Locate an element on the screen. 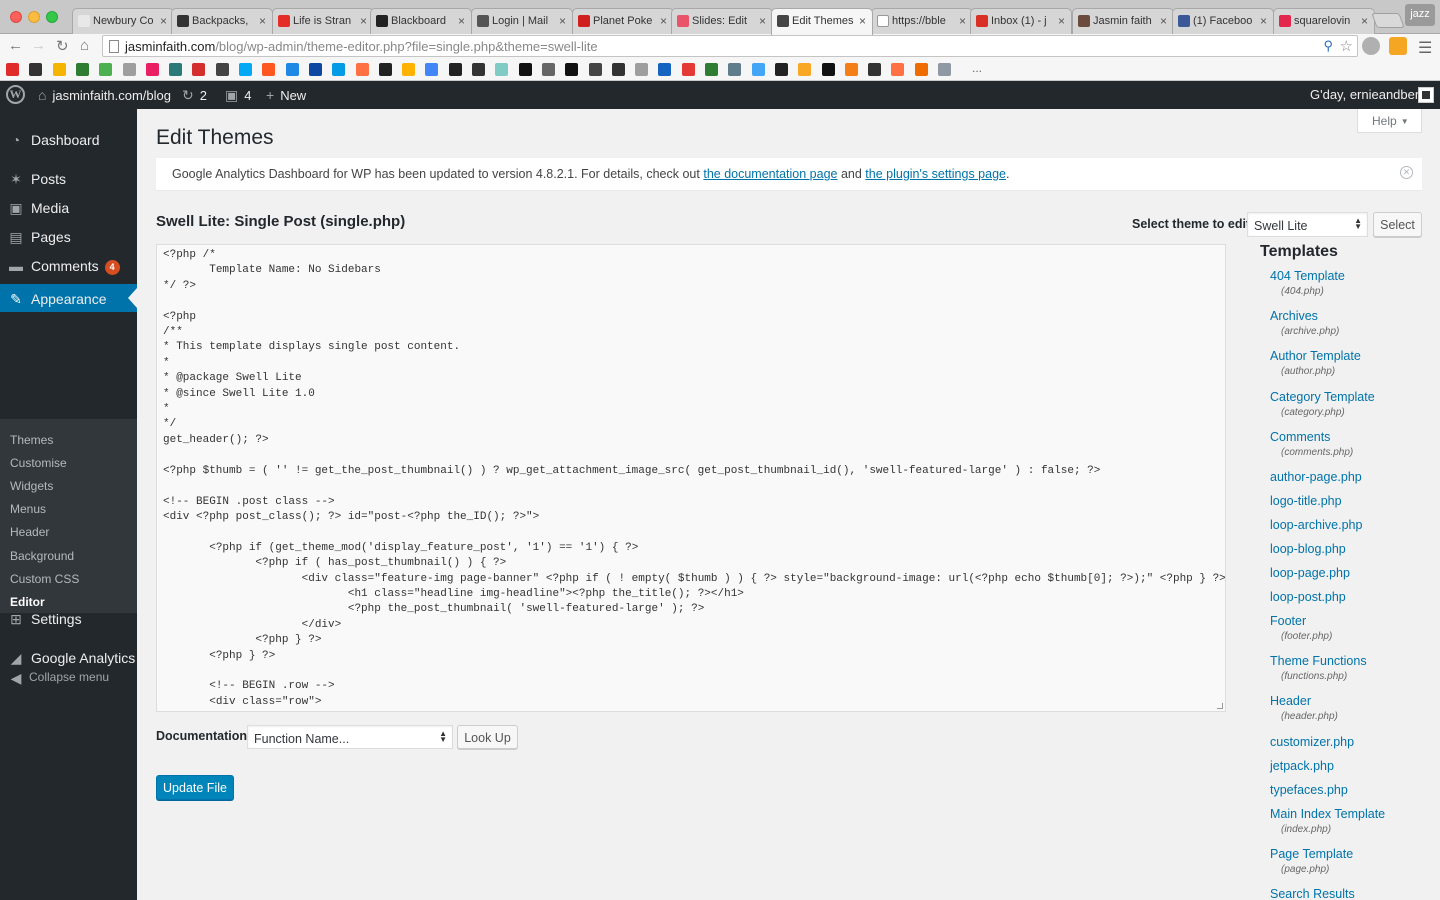 This screenshot has height=900, width=1440. sidebar-item-media: ▣ Media is located at coordinates (68, 208).